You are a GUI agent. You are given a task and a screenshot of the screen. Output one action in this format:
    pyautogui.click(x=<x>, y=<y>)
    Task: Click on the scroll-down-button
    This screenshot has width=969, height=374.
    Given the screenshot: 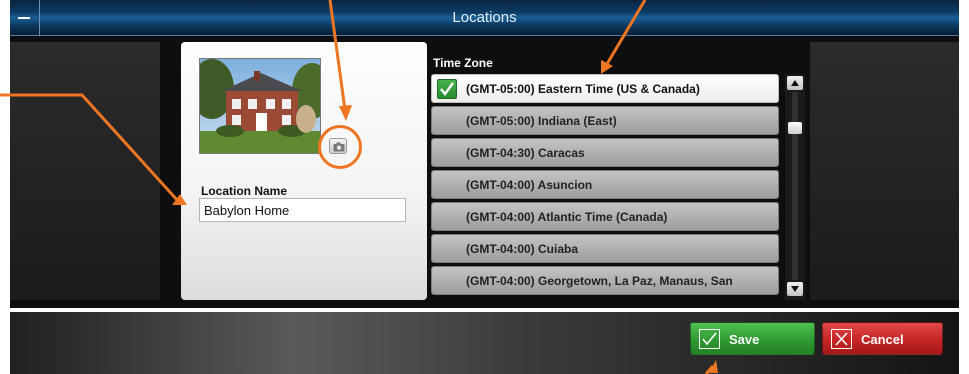 What is the action you would take?
    pyautogui.click(x=795, y=289)
    